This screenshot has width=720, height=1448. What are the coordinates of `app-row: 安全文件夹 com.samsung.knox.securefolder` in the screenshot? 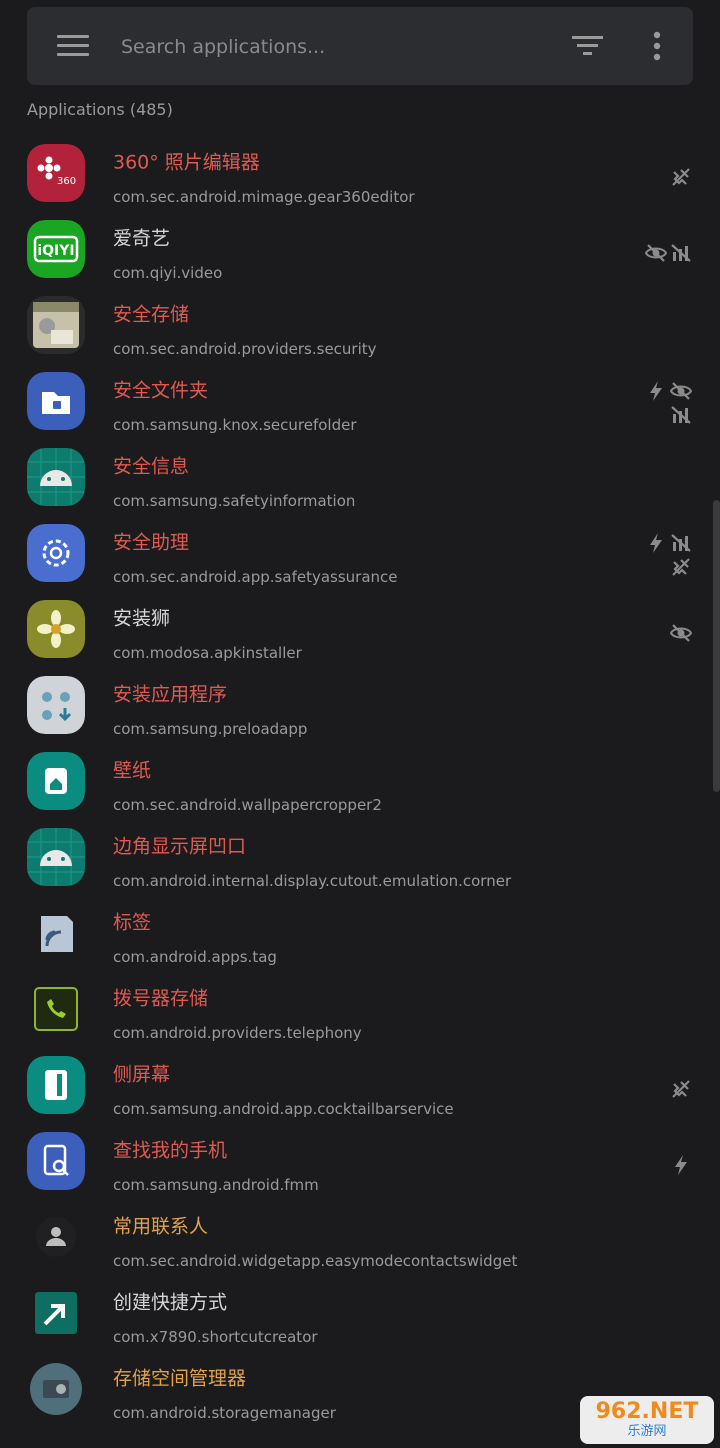 It's located at (360, 402).